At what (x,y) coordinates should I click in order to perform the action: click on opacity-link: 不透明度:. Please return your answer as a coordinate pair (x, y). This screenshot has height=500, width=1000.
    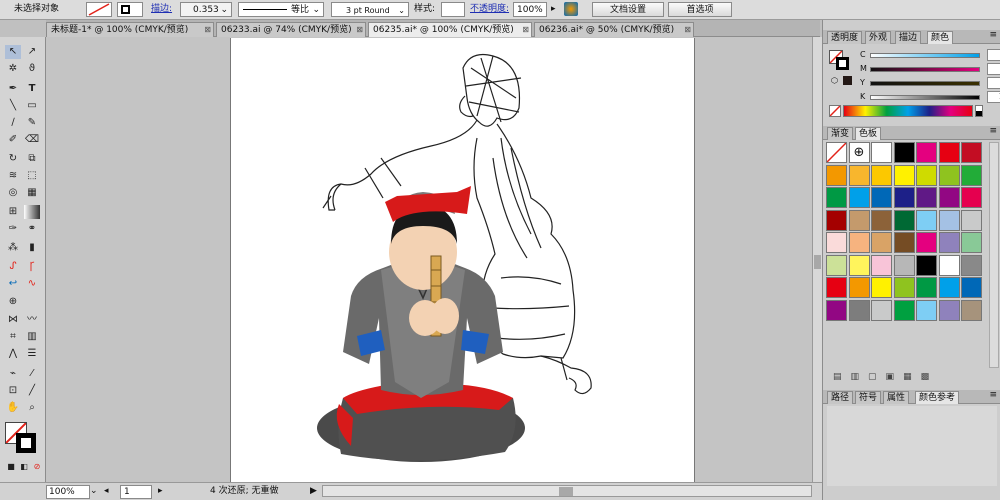
    Looking at the image, I should click on (489, 9).